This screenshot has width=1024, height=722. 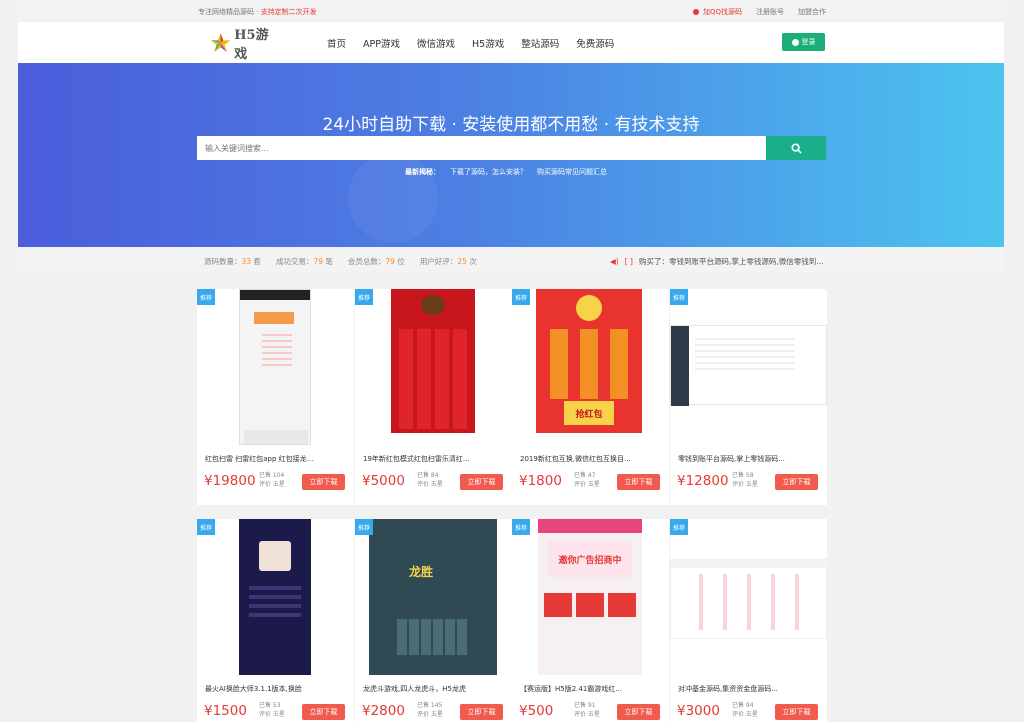 I want to click on product-title: 龙虎斗游戏,四人龙虎斗，H5龙虎, so click(x=414, y=689).